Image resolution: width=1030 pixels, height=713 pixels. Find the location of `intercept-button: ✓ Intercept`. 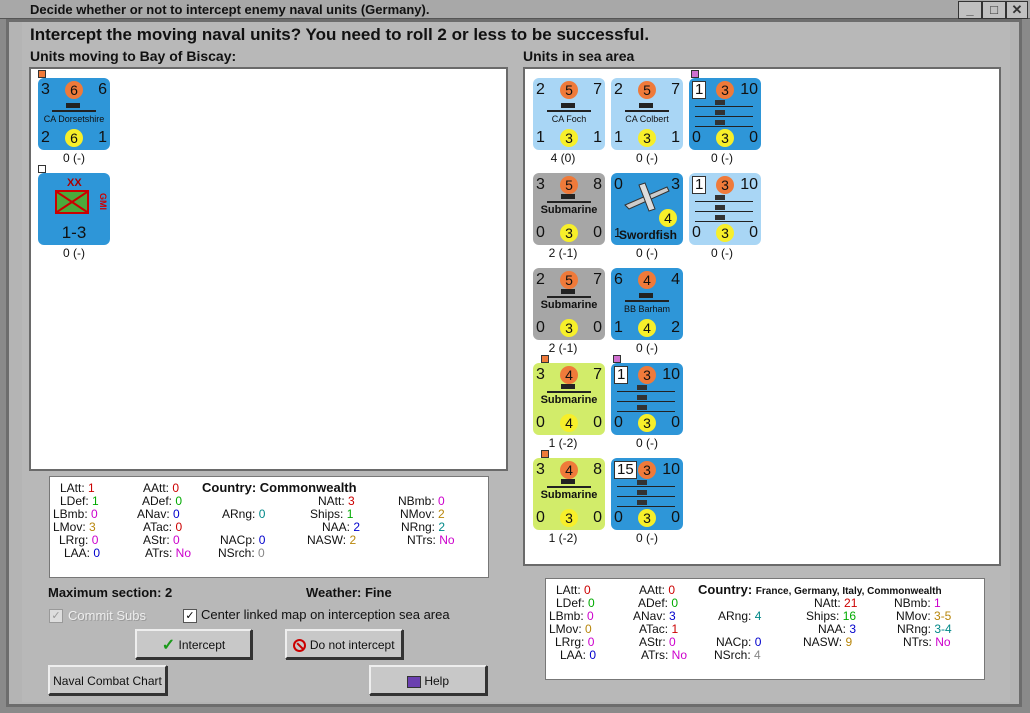

intercept-button: ✓ Intercept is located at coordinates (193, 644).